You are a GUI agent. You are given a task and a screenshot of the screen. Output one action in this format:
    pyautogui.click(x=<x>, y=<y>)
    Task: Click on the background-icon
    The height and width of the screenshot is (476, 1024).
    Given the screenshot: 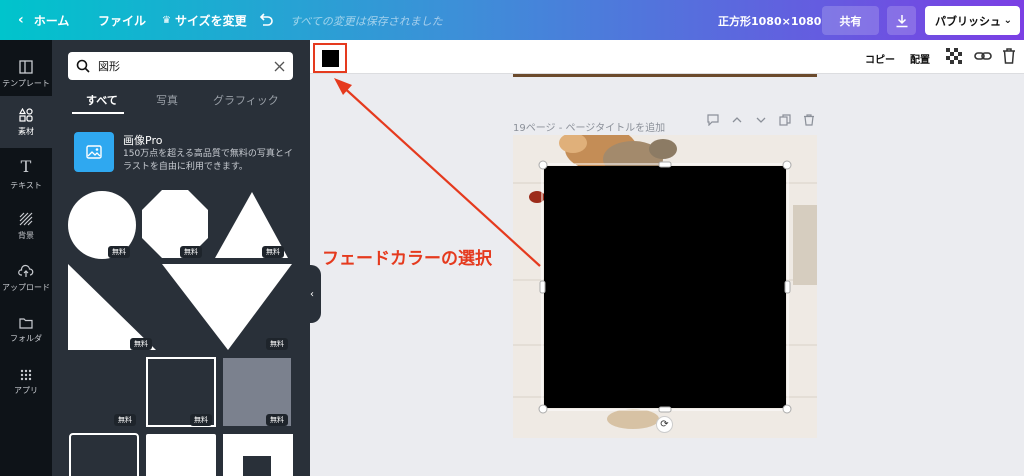 What is the action you would take?
    pyautogui.click(x=26, y=218)
    